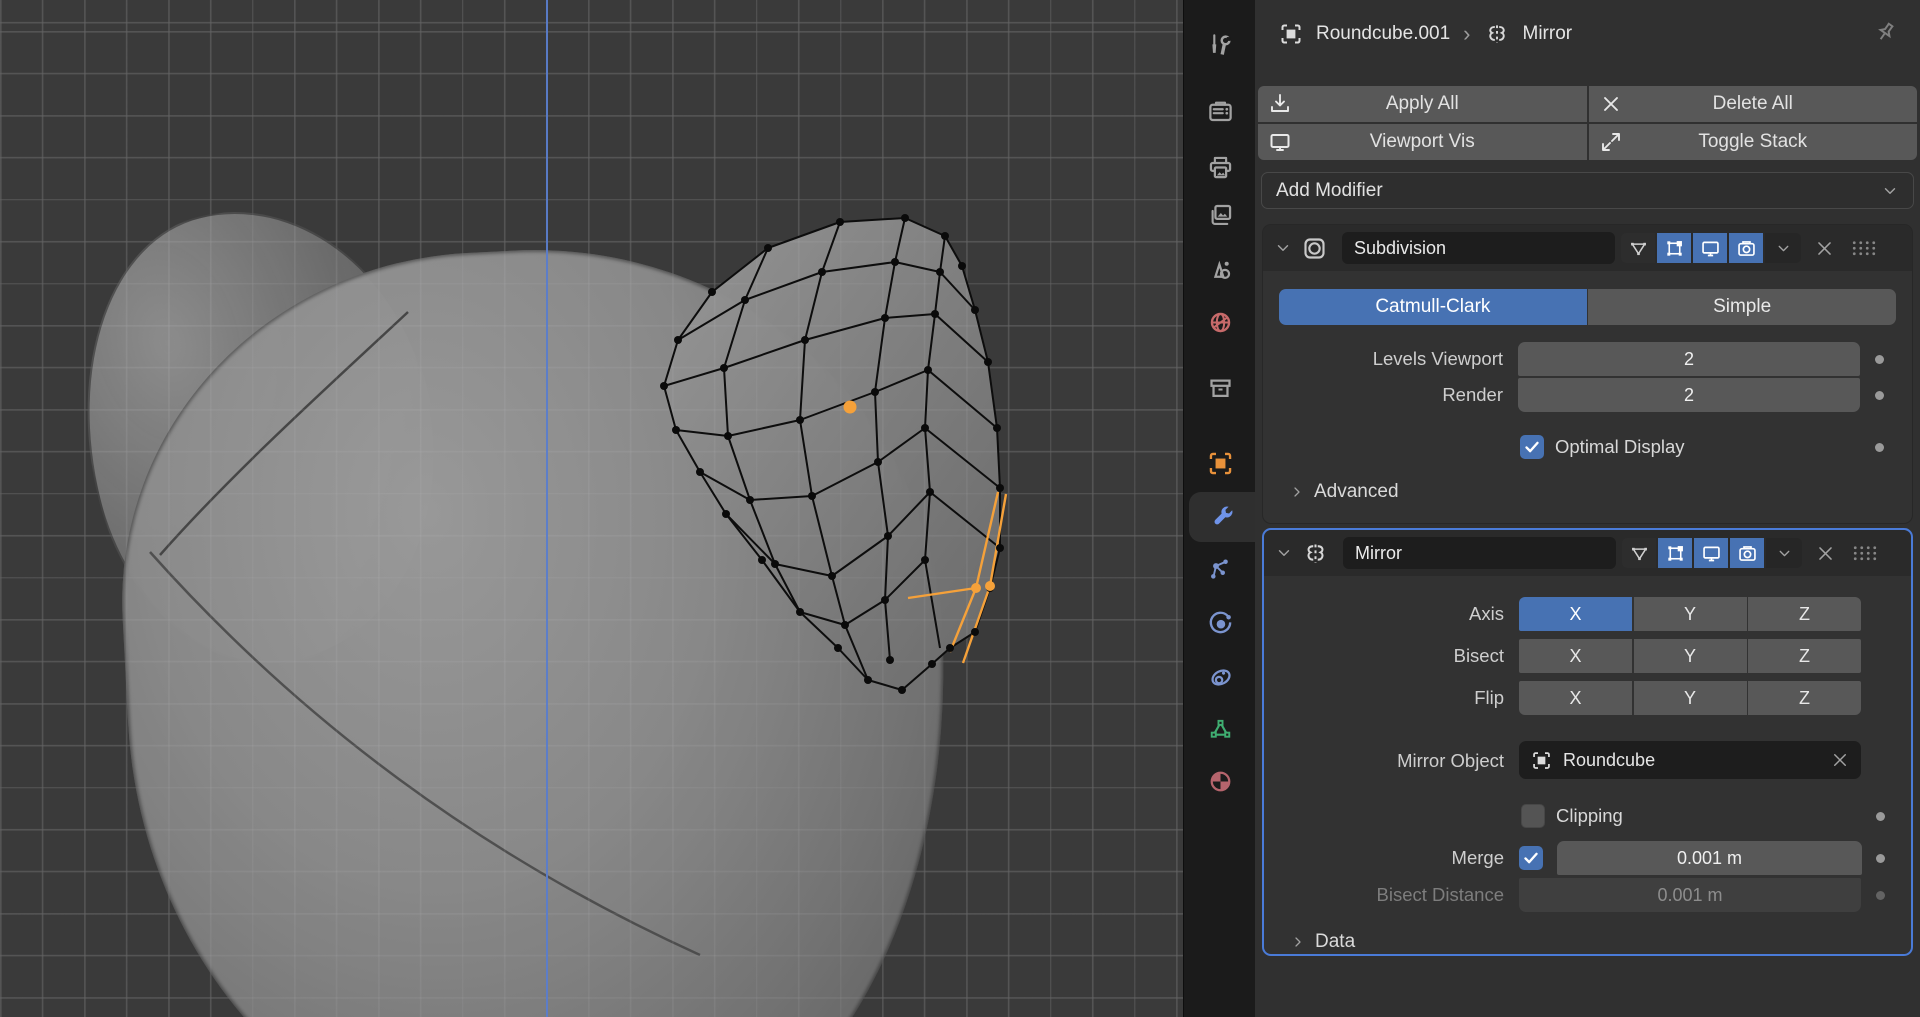  Describe the element at coordinates (1692, 248) in the screenshot. I see `display-toggles` at that location.